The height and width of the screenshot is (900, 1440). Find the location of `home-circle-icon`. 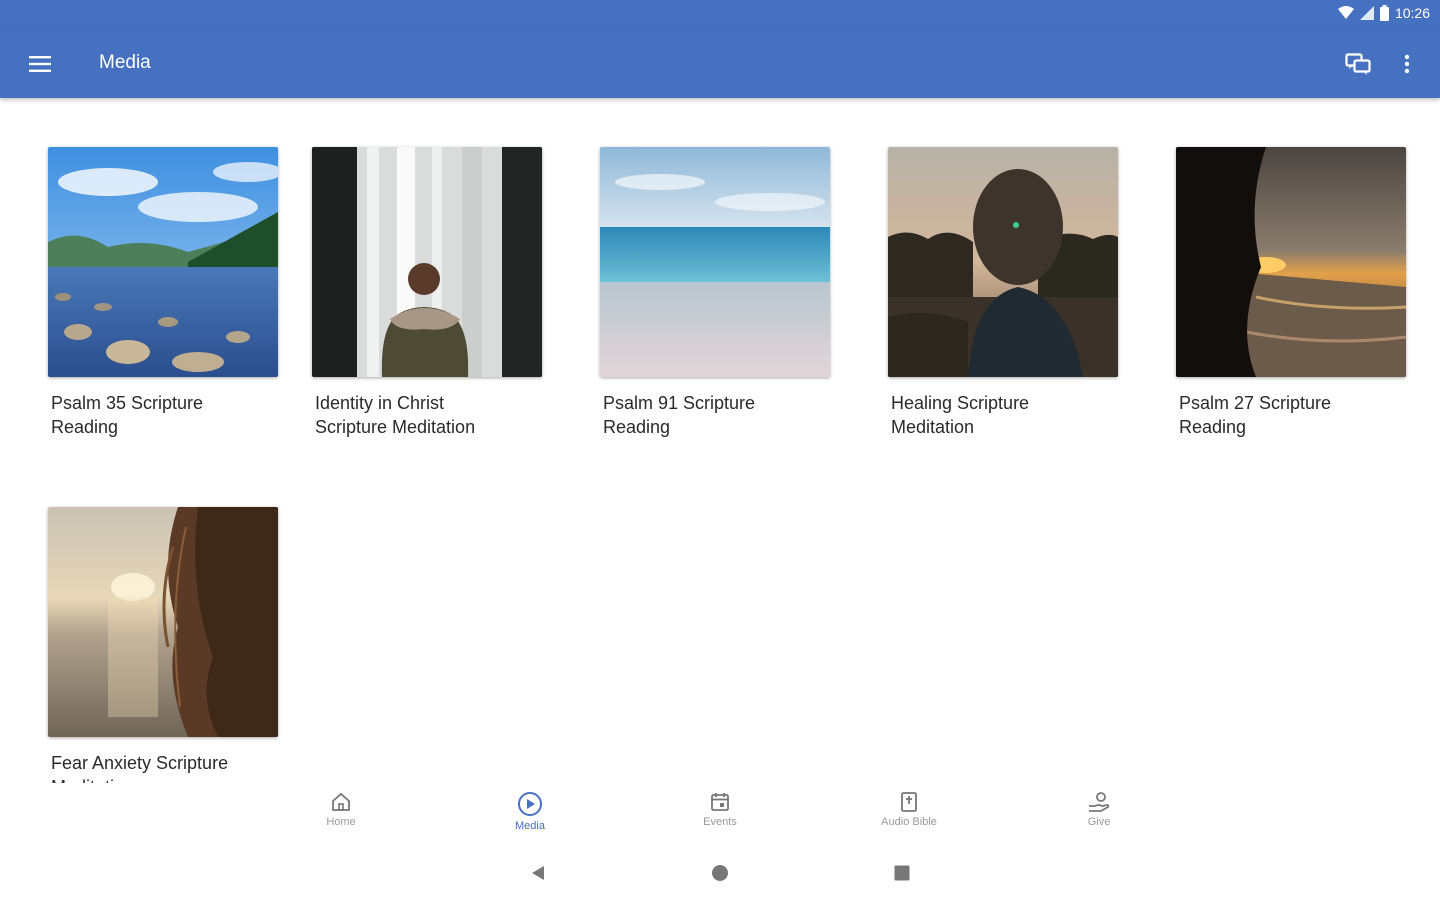

home-circle-icon is located at coordinates (720, 873).